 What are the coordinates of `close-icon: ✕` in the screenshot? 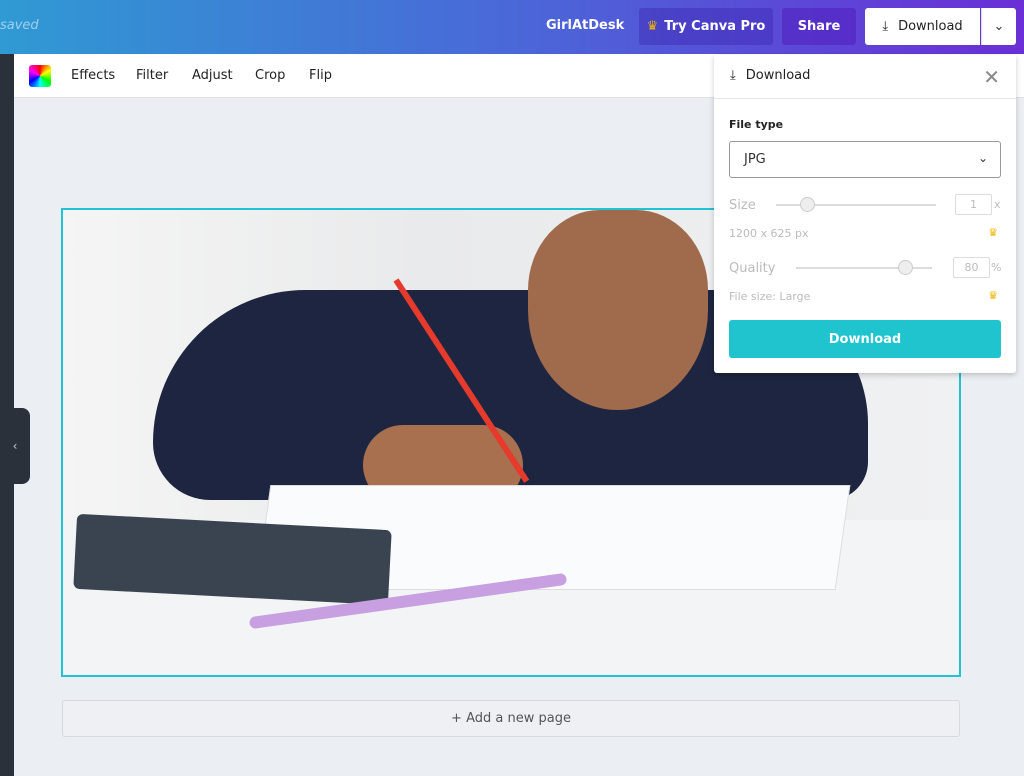 It's located at (991, 77).